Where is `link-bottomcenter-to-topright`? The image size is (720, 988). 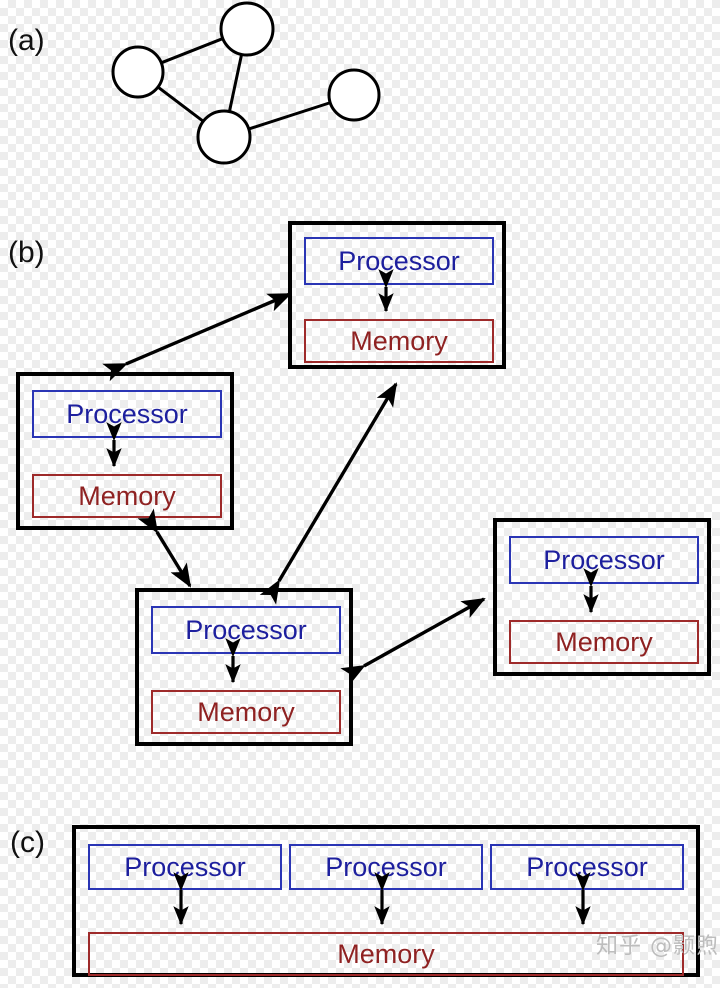 link-bottomcenter-to-topright is located at coordinates (328, 493).